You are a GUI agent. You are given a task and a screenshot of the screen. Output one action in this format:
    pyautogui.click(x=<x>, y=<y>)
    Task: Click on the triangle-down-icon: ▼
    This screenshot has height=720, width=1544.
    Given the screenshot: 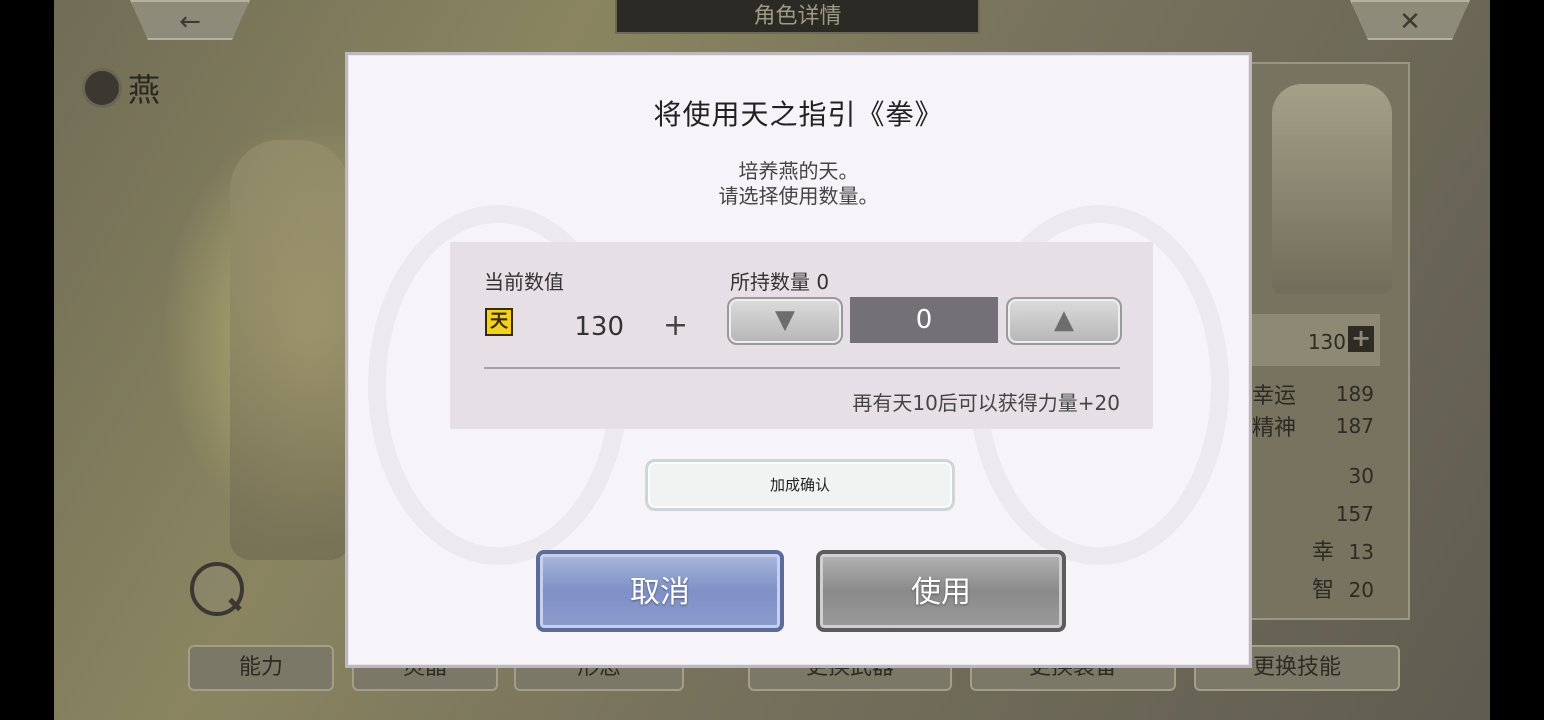 What is the action you would take?
    pyautogui.click(x=785, y=320)
    